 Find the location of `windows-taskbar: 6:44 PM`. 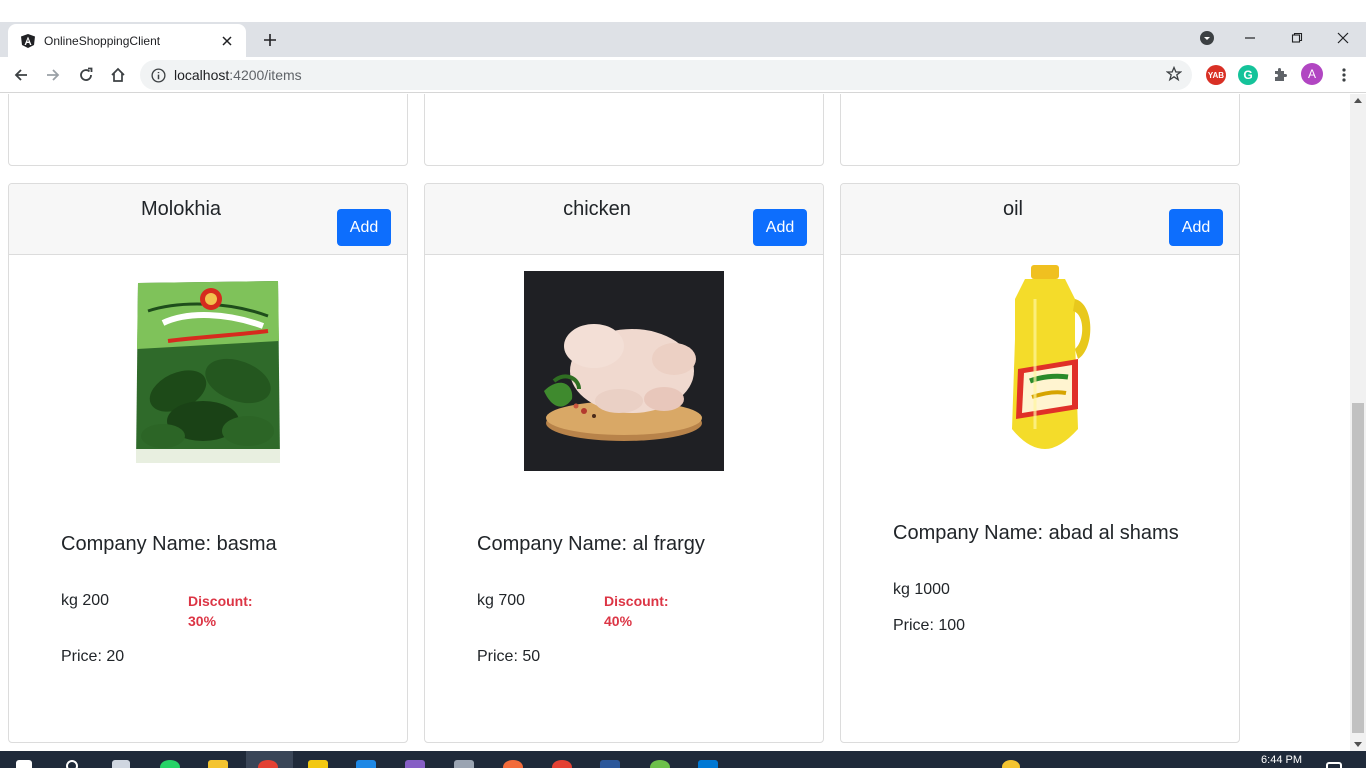

windows-taskbar: 6:44 PM is located at coordinates (683, 759).